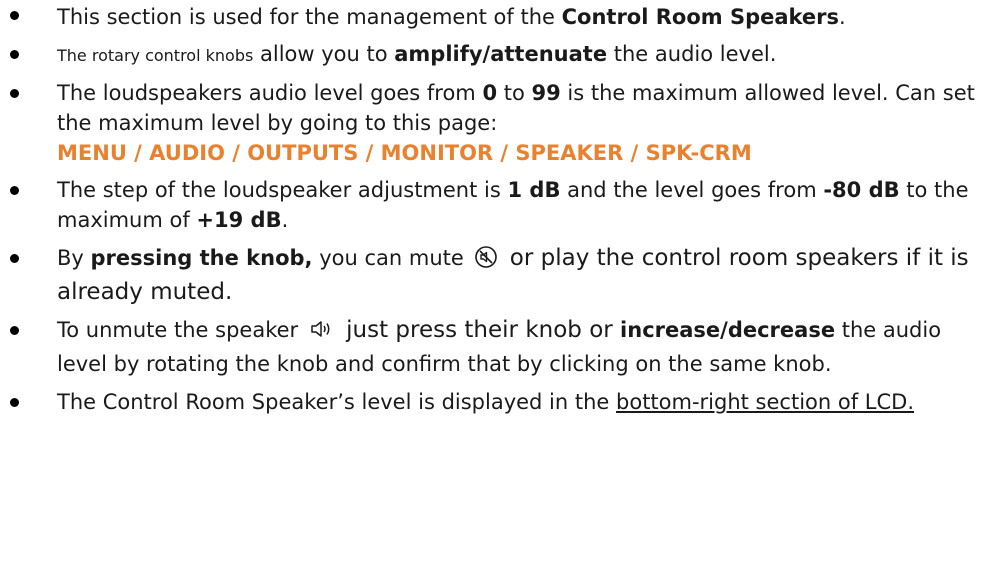  Describe the element at coordinates (181, 330) in the screenshot. I see `bullet-text: To unmute the speaker` at that location.